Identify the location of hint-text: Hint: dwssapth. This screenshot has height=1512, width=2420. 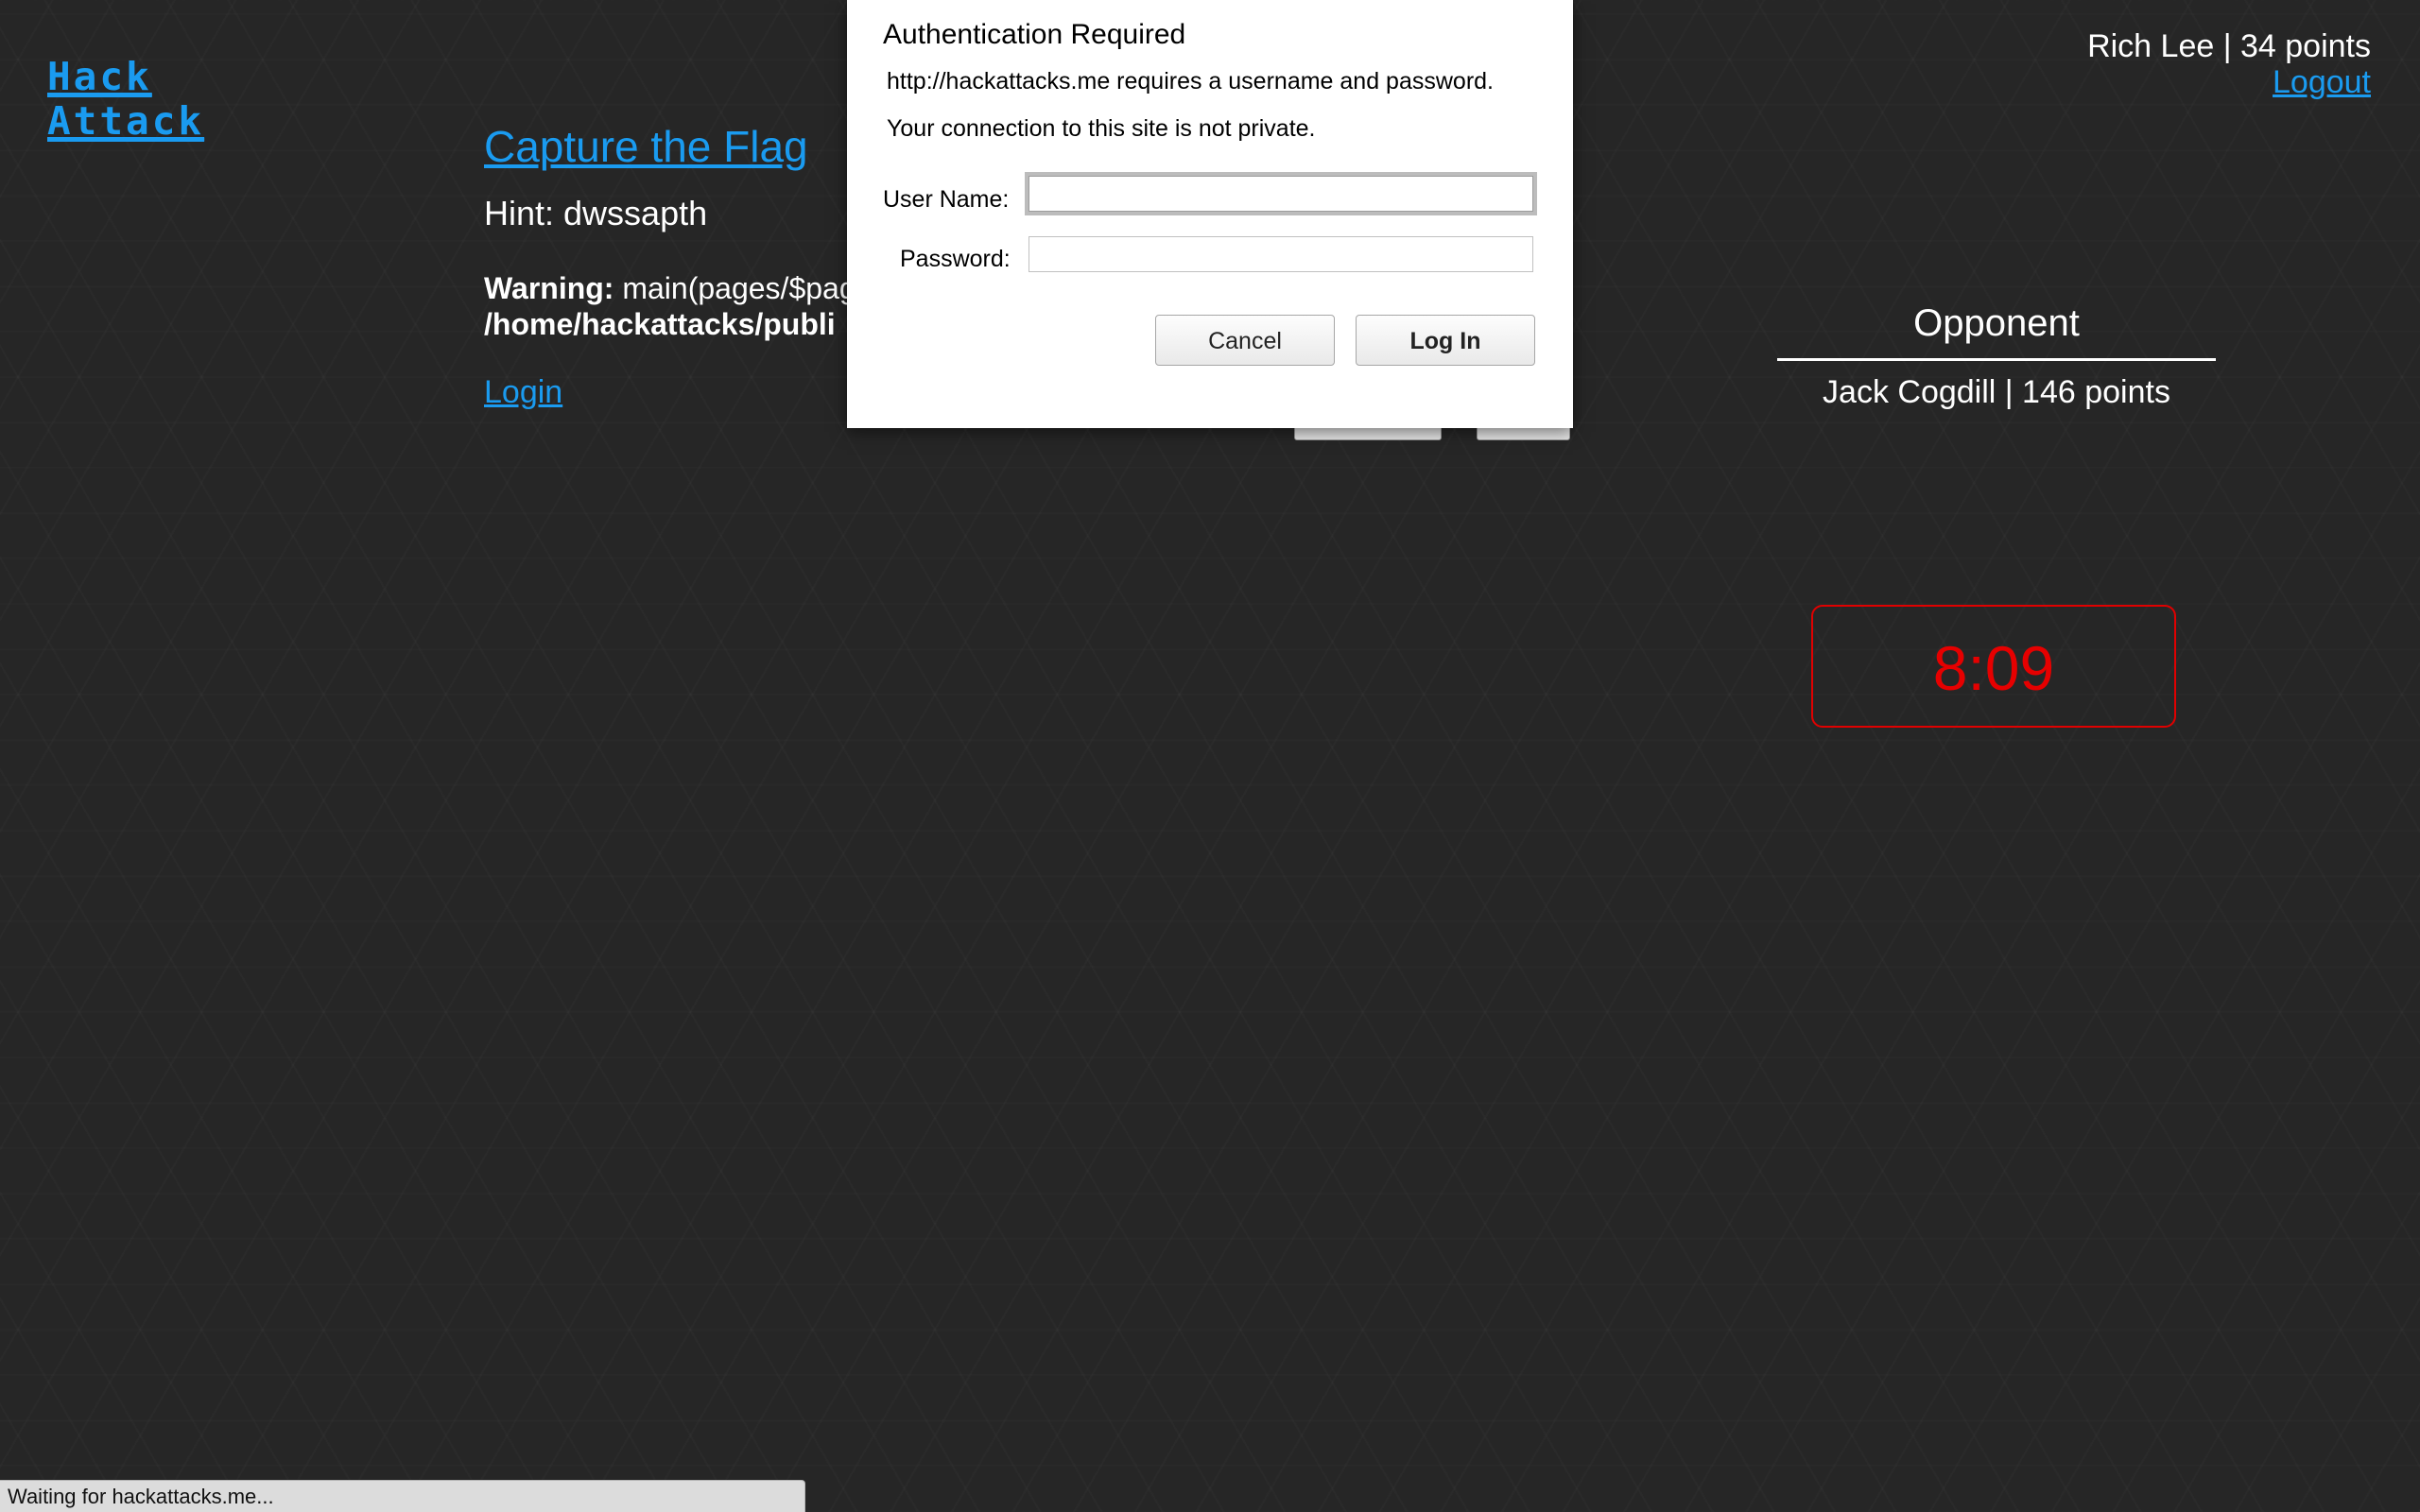
(596, 213).